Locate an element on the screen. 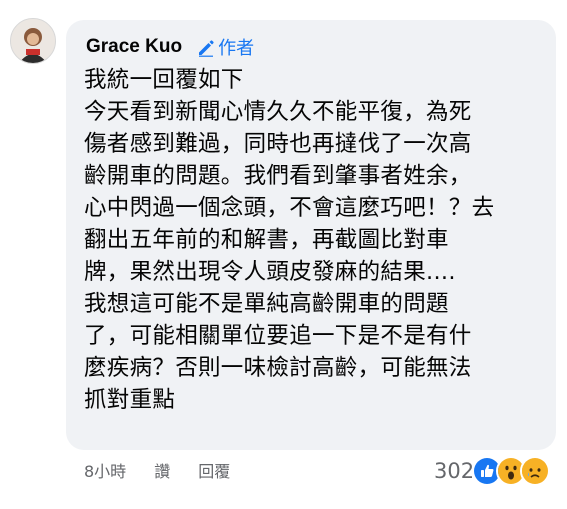 This screenshot has width=567, height=509. comment-line: 今天看到新聞心情久久不能平復，為死 is located at coordinates (278, 112).